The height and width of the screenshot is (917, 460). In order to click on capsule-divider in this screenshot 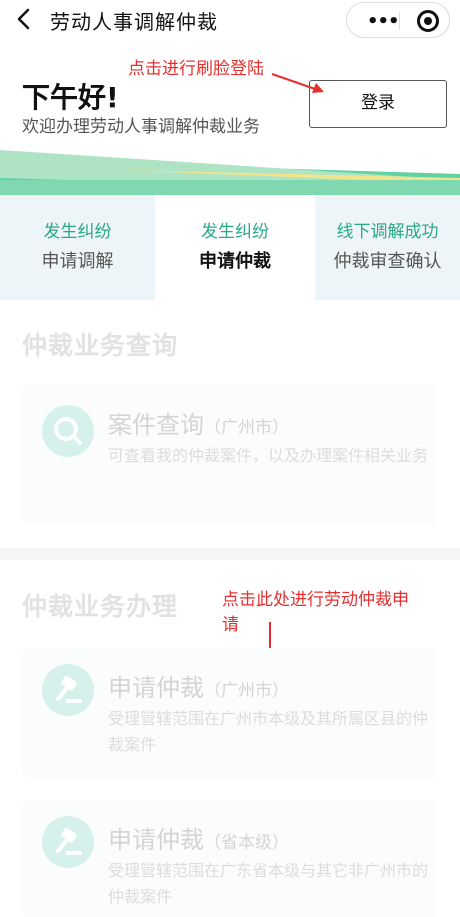, I will do `click(399, 21)`.